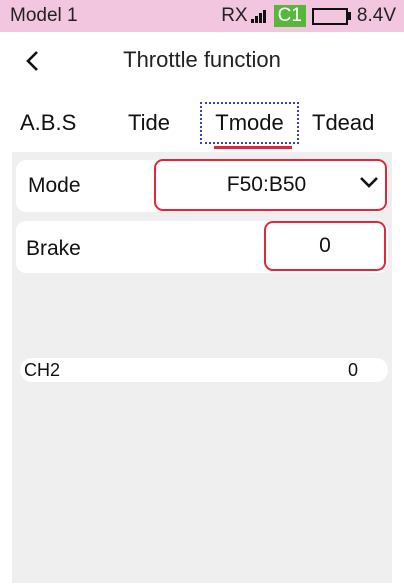 The width and height of the screenshot is (404, 588). I want to click on tab-bar: A.B.S Tide Tmode Tdead, so click(202, 125).